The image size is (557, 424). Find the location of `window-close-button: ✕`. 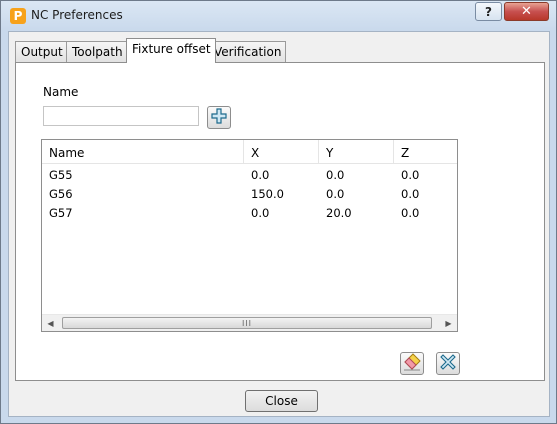

window-close-button: ✕ is located at coordinates (526, 11).